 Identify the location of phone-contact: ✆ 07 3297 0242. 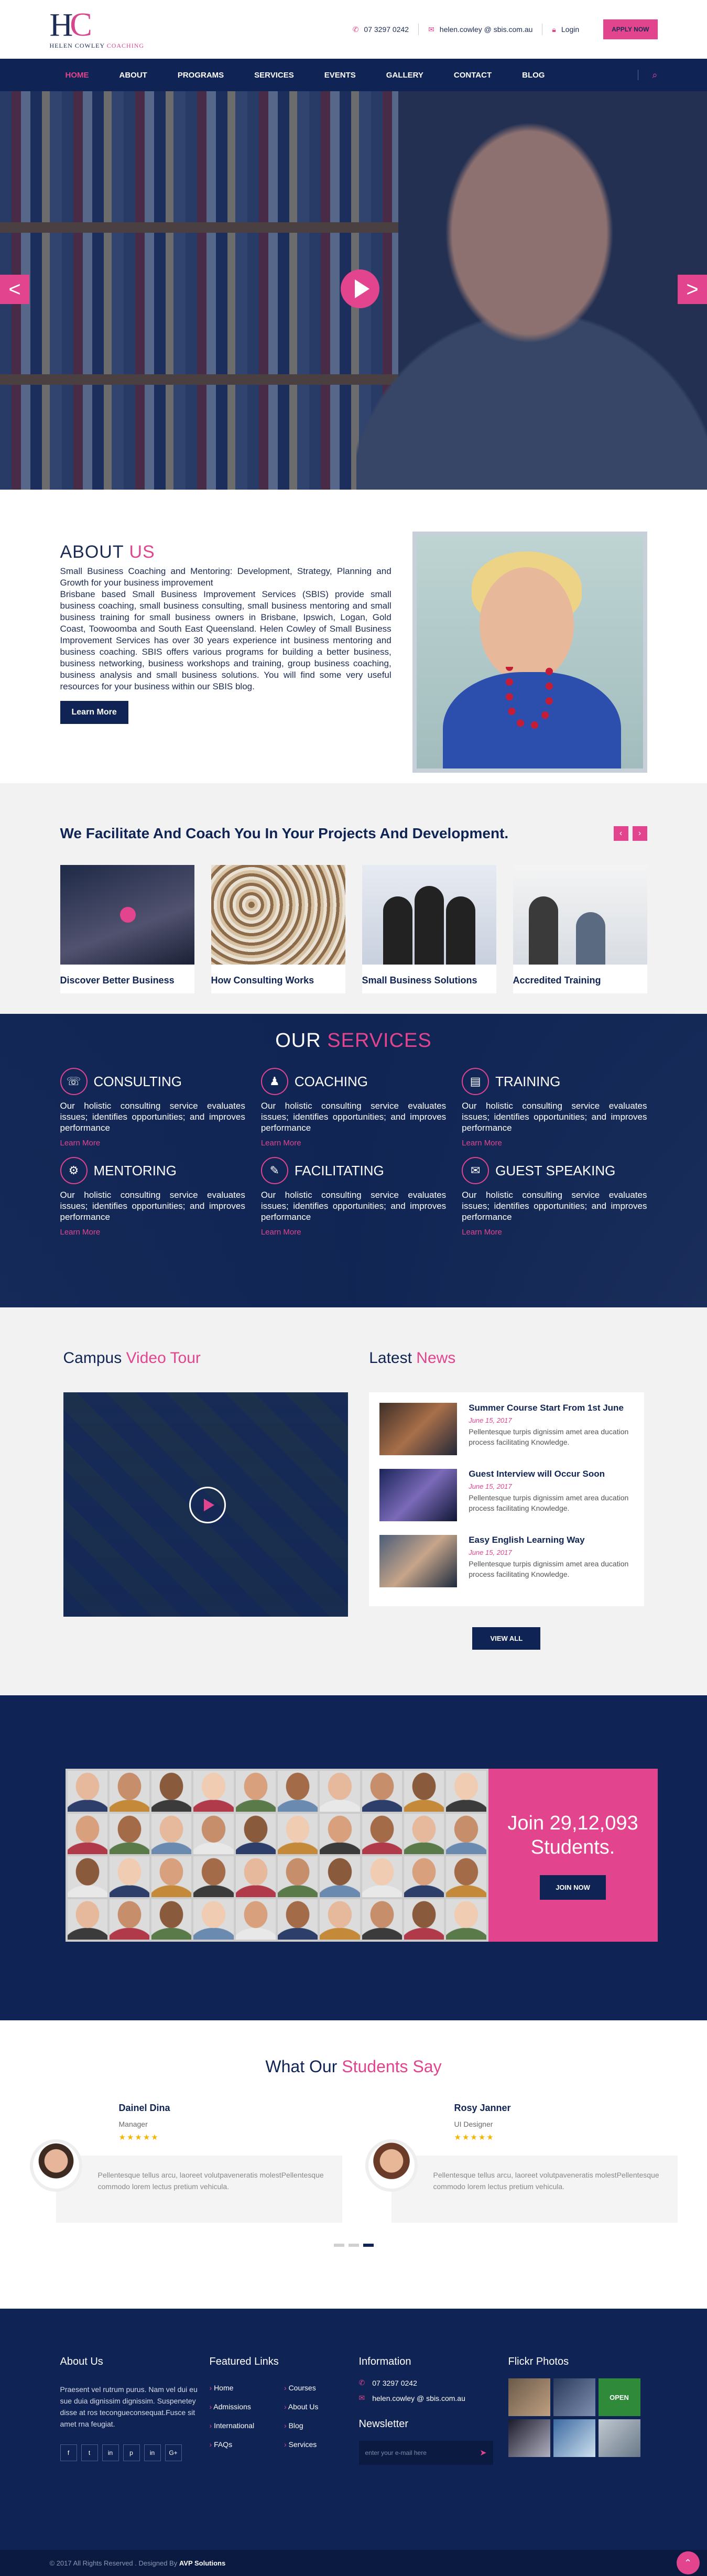
(381, 29).